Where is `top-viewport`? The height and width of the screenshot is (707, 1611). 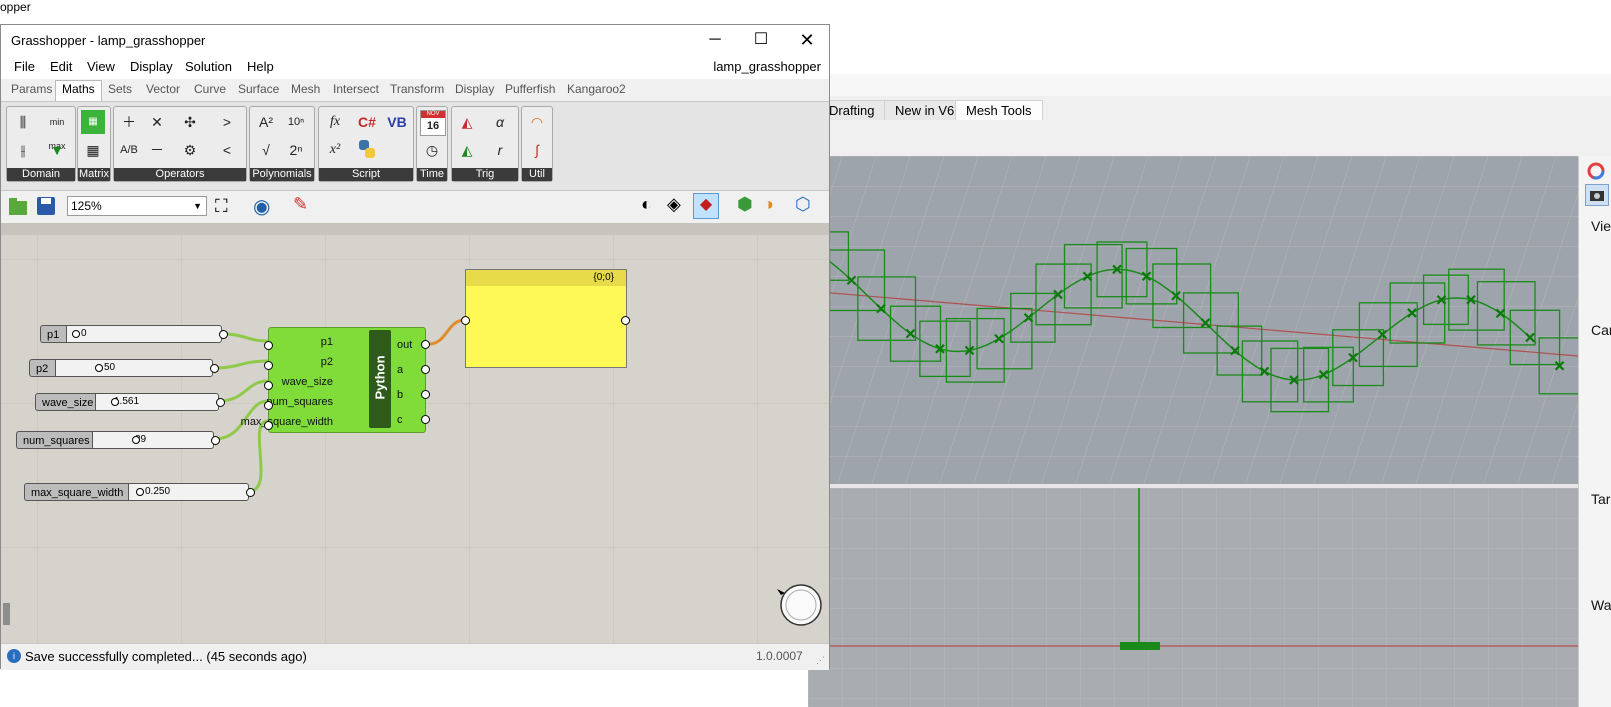
top-viewport is located at coordinates (1193, 597).